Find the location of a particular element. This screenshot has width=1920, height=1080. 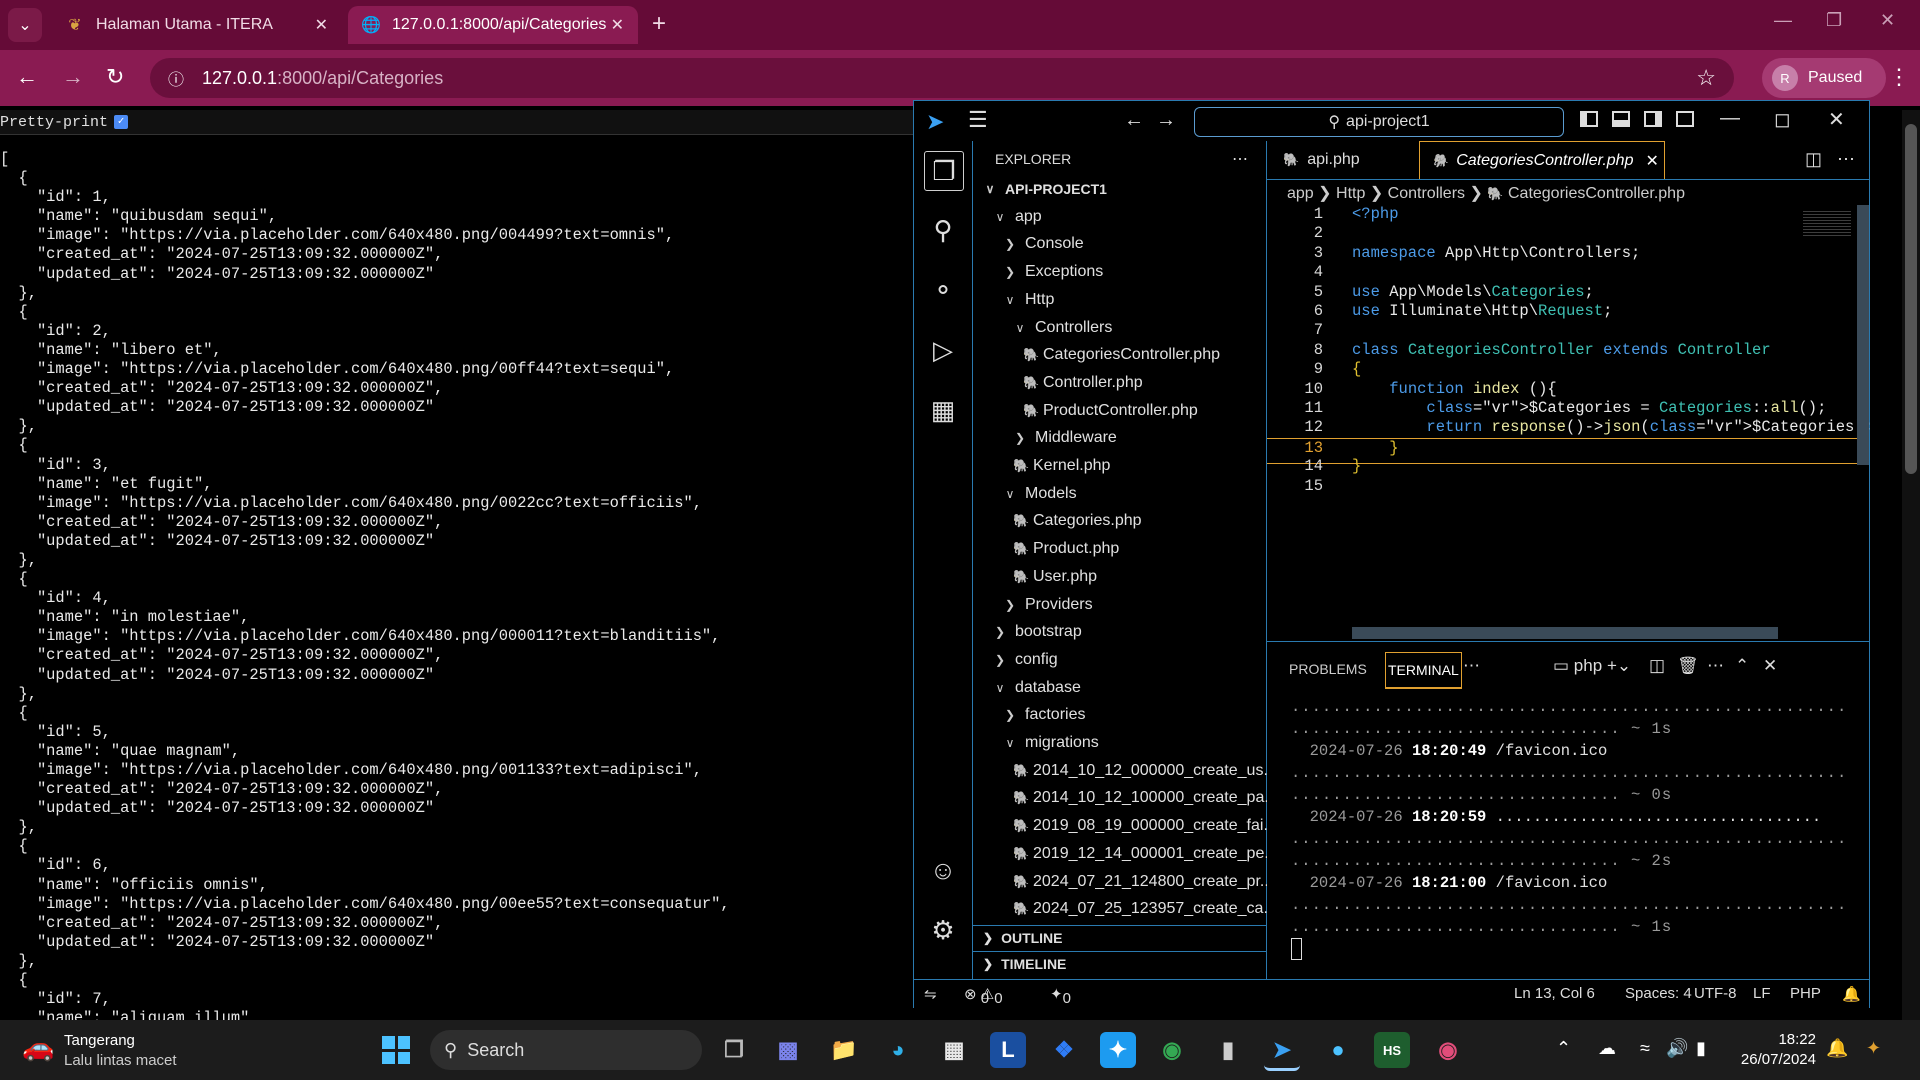

search-icon: ⚲ is located at coordinates (943, 230).